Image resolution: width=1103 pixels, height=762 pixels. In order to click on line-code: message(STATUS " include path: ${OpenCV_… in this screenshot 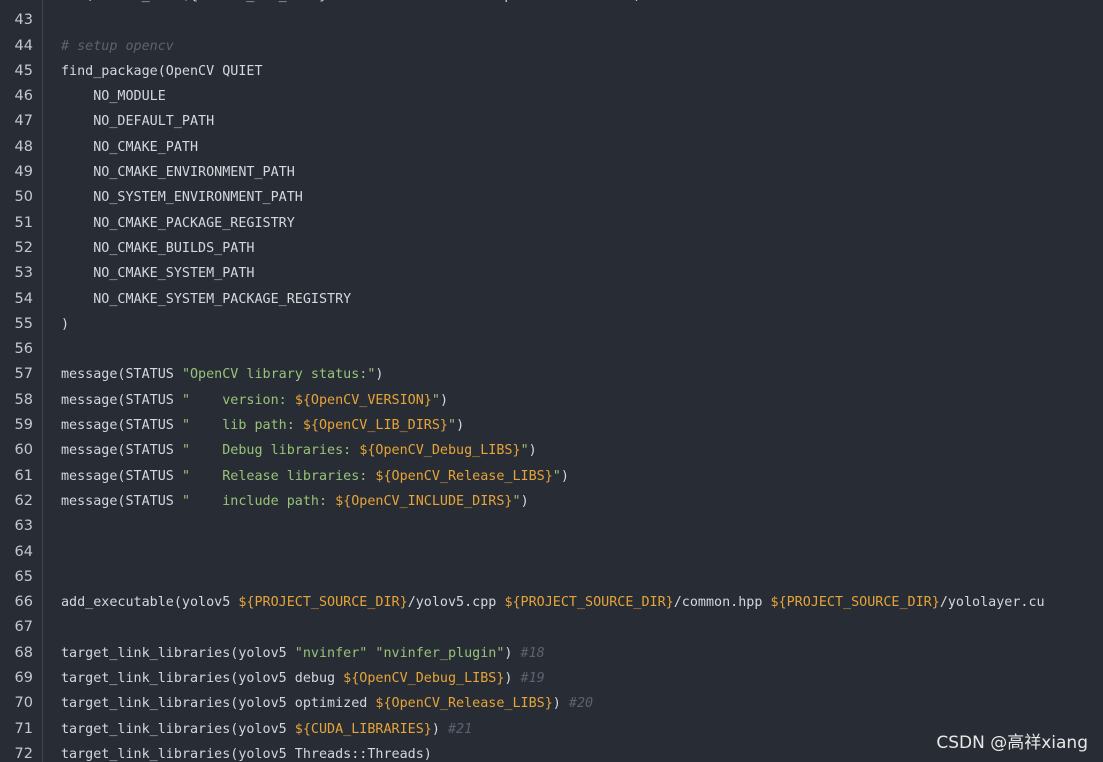, I will do `click(573, 501)`.